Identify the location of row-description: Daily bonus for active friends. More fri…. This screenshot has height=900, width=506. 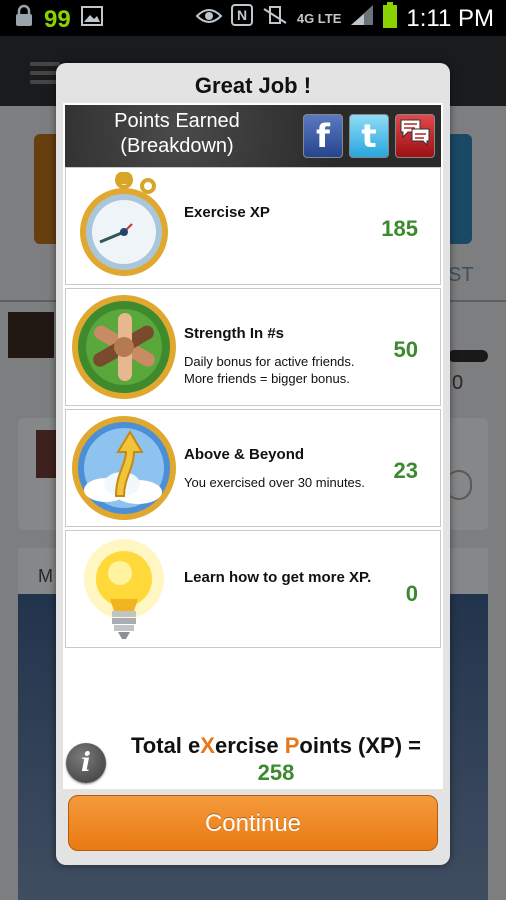
(269, 370).